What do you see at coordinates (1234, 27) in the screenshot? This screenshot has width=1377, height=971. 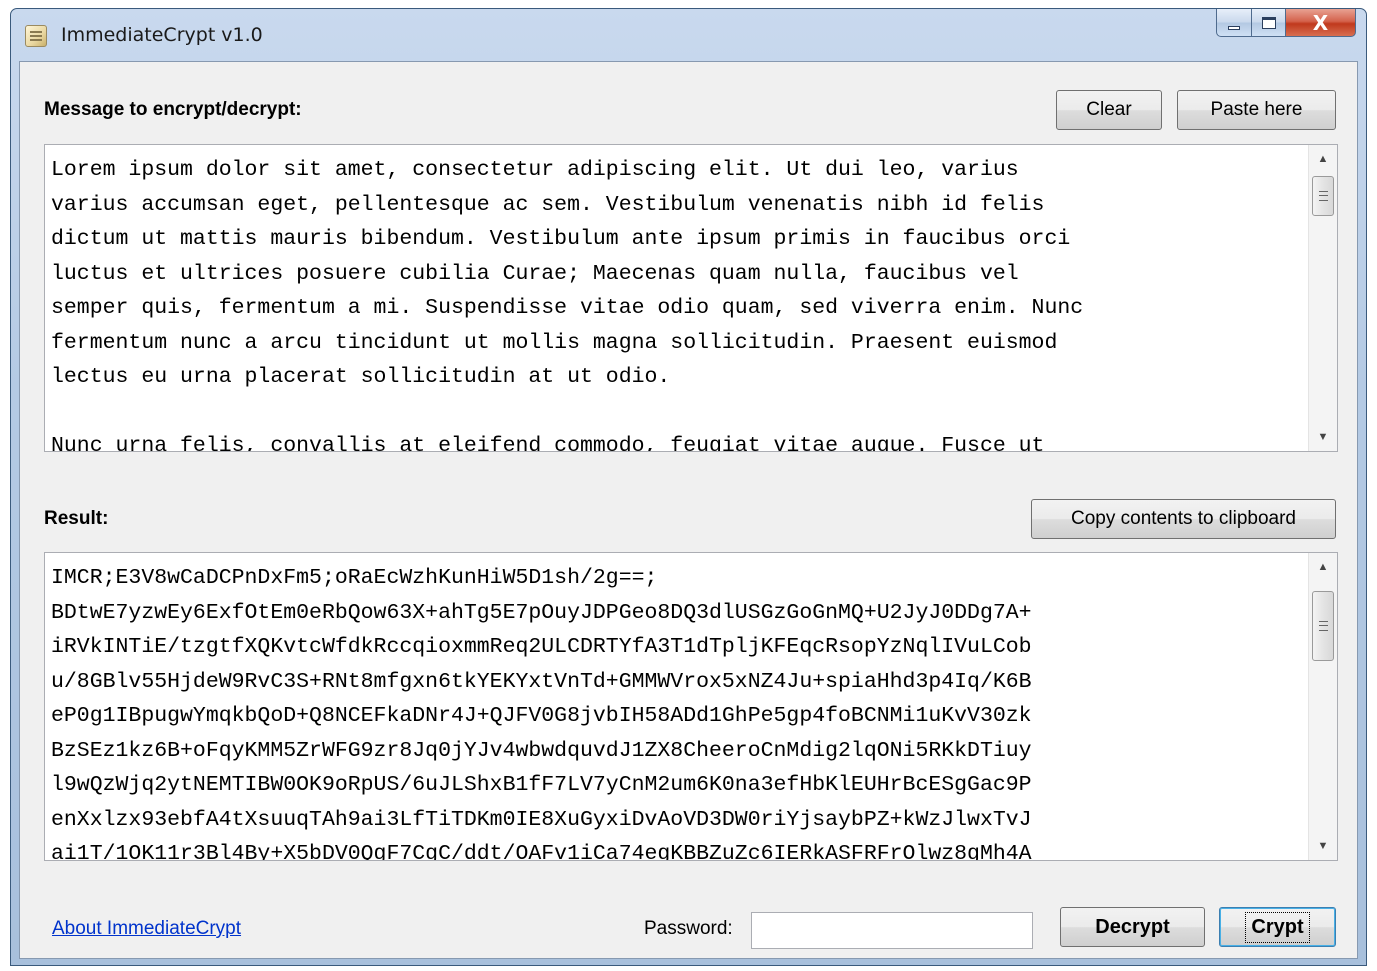 I see `minimize-icon` at bounding box center [1234, 27].